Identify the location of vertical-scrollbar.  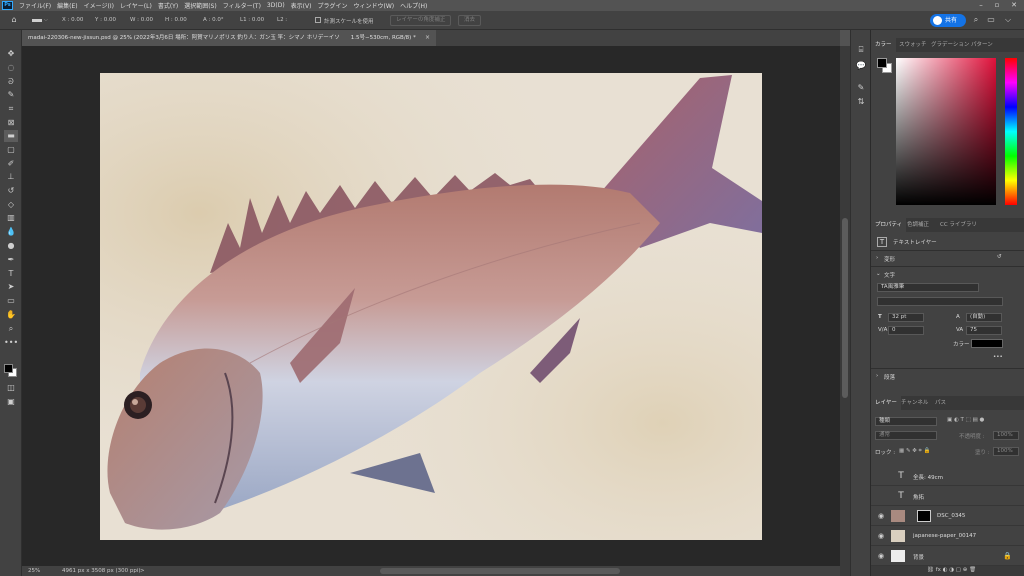
(845, 308).